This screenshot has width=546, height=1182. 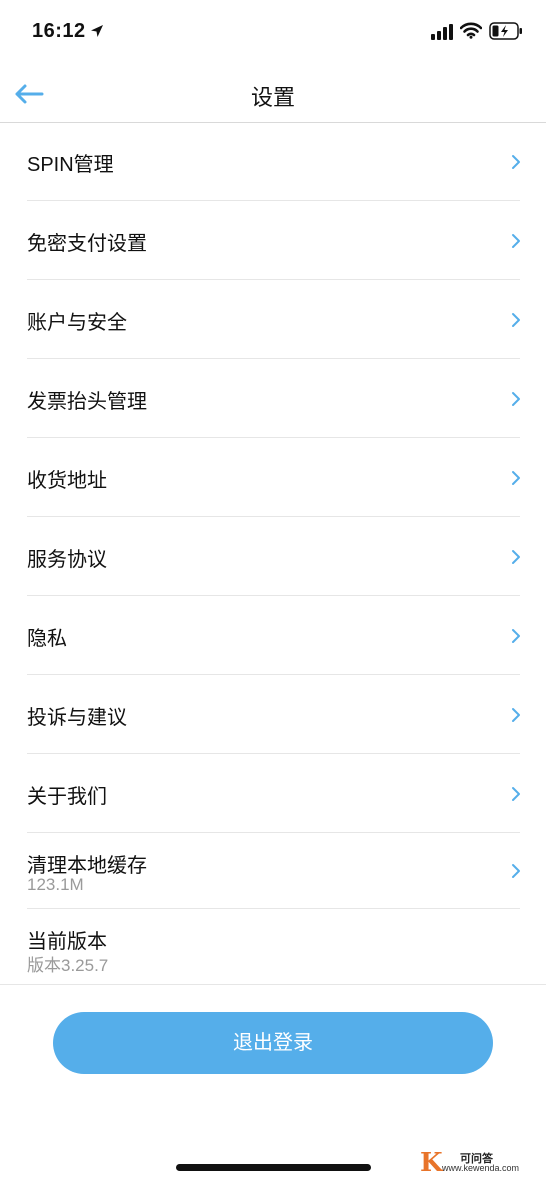 What do you see at coordinates (77, 718) in the screenshot?
I see `menu-item-label: 投诉与建议` at bounding box center [77, 718].